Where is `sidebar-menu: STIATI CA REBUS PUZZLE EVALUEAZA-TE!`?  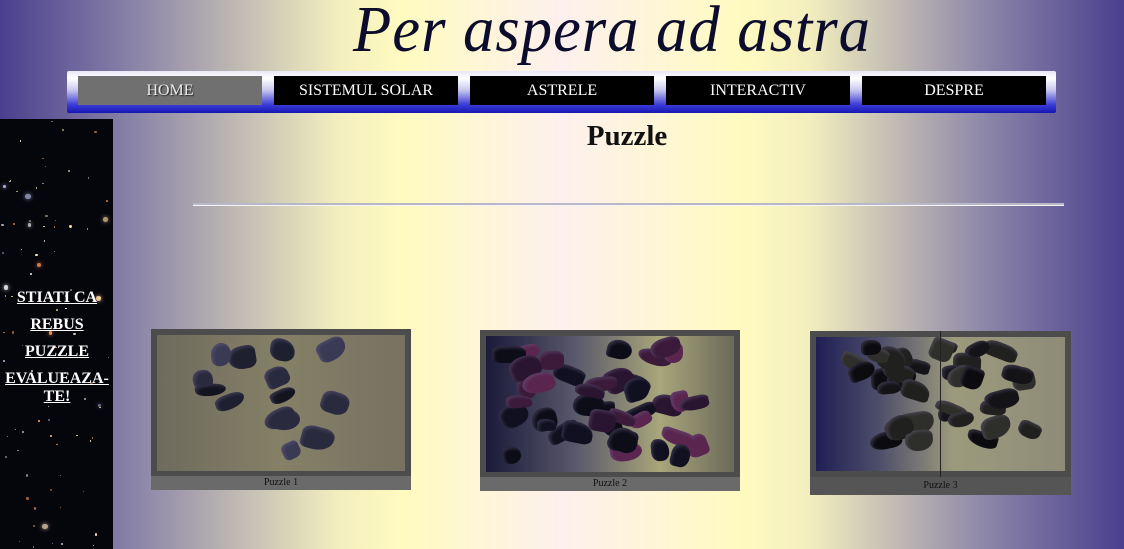 sidebar-menu: STIATI CA REBUS PUZZLE EVALUEAZA-TE! is located at coordinates (56, 352).